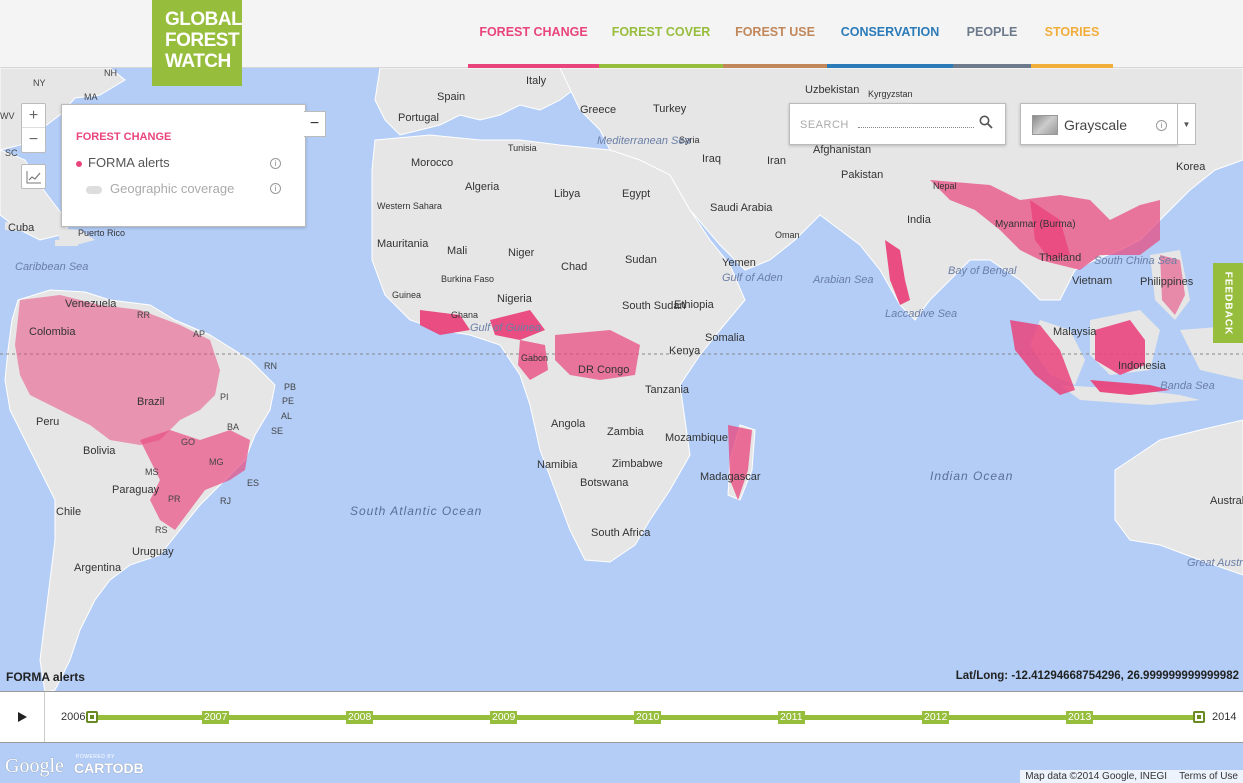  I want to click on search-box: SEARCH, so click(897, 124).